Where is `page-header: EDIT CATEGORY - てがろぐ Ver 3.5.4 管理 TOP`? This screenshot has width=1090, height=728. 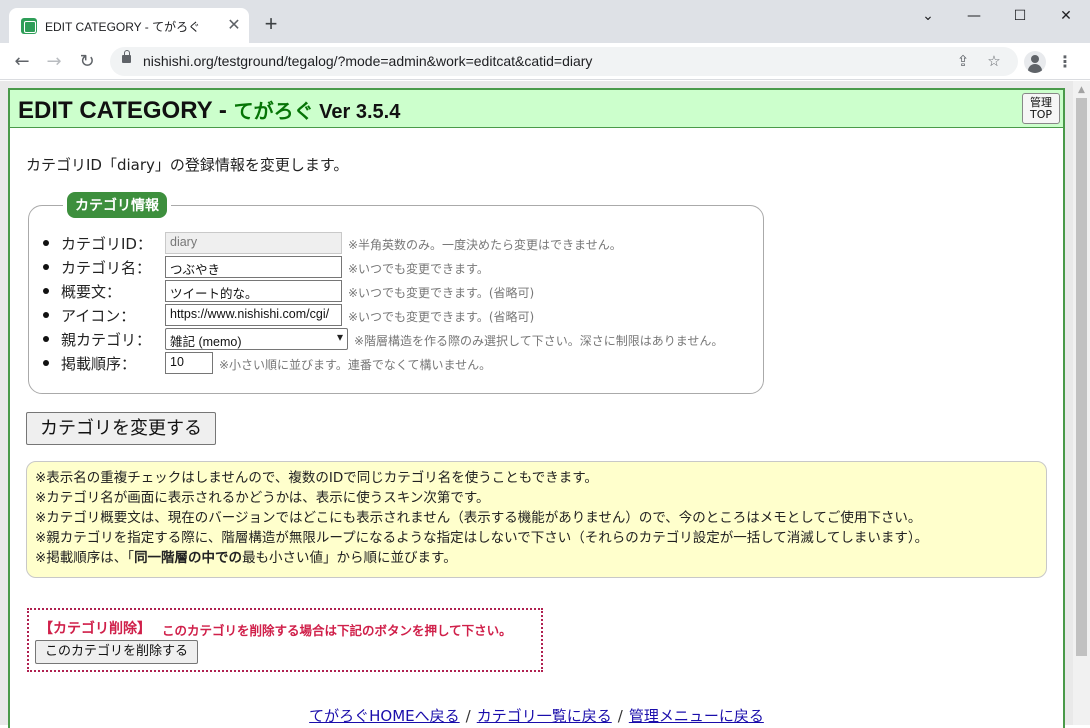
page-header: EDIT CATEGORY - てがろぐ Ver 3.5.4 管理 TOP is located at coordinates (536, 109).